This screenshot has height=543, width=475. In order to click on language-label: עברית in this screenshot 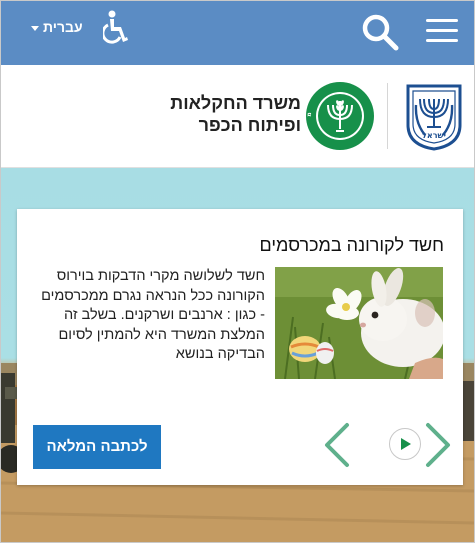, I will do `click(63, 27)`.